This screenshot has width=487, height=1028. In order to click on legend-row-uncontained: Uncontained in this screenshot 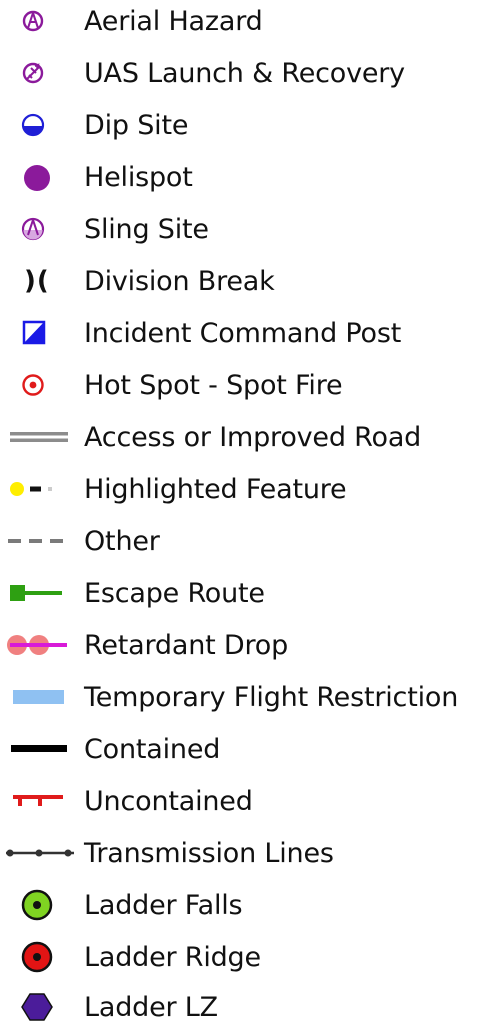, I will do `click(243, 802)`.